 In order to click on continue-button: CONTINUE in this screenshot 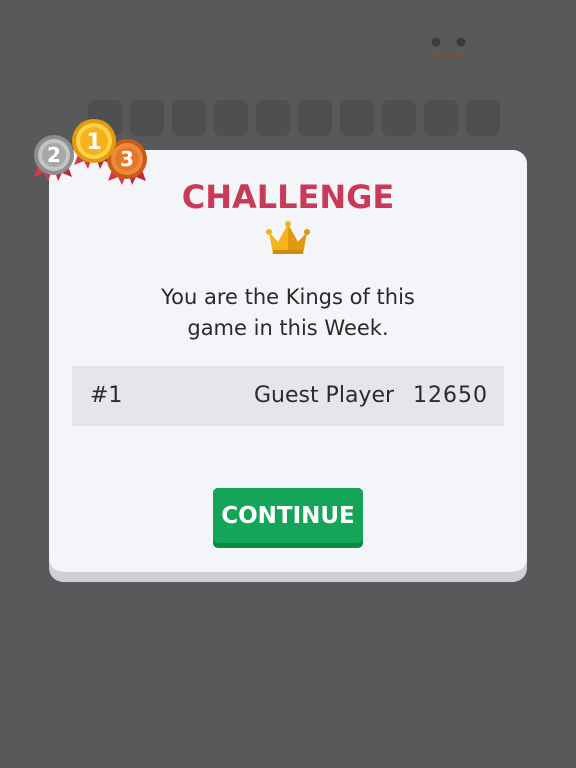, I will do `click(288, 518)`.